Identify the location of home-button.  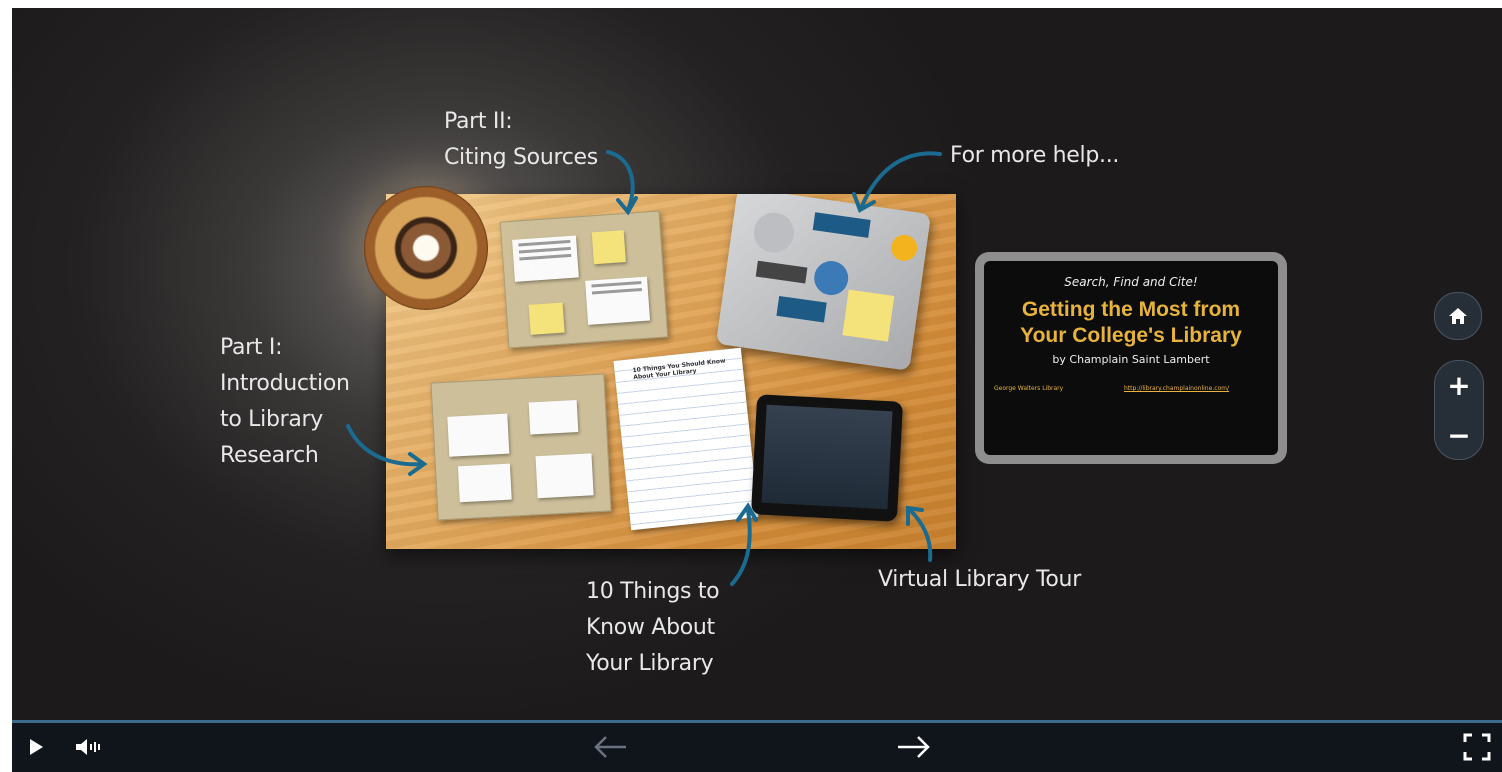
(1458, 316).